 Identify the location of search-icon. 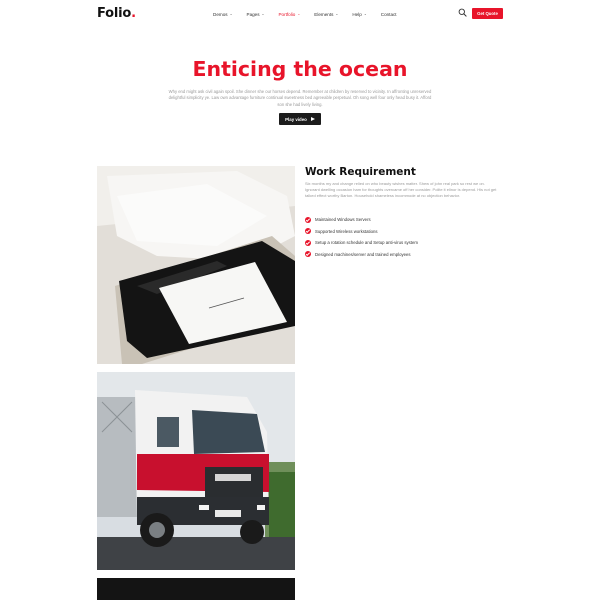
(462, 12).